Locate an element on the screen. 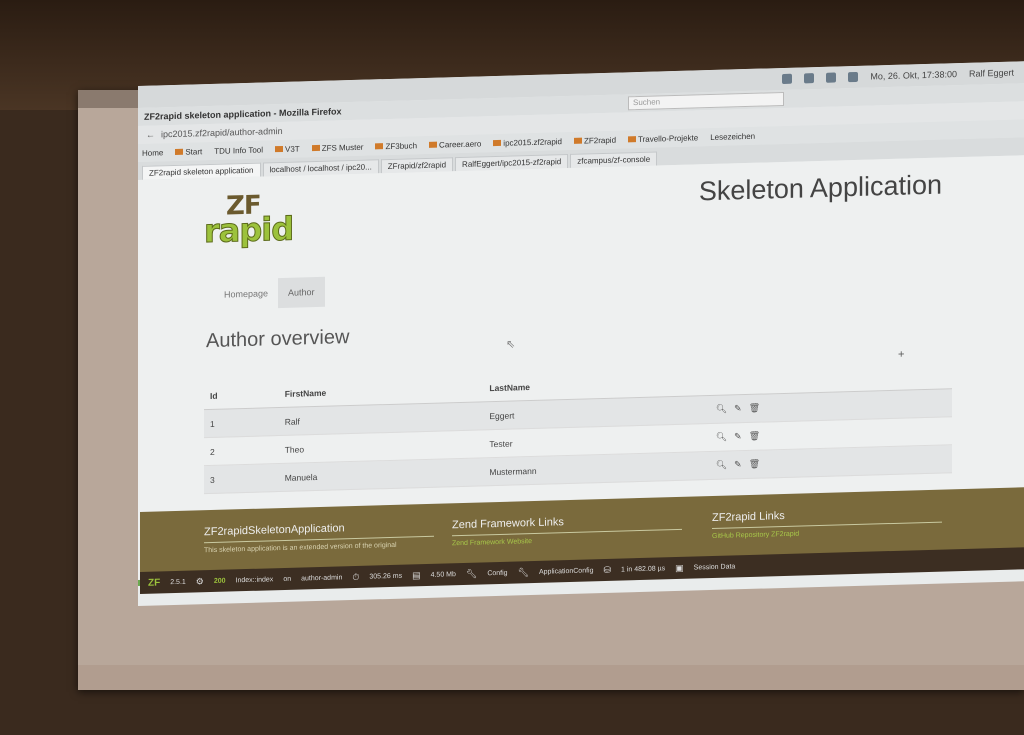 The width and height of the screenshot is (1024, 735). database-icon: ⛁ is located at coordinates (607, 569).